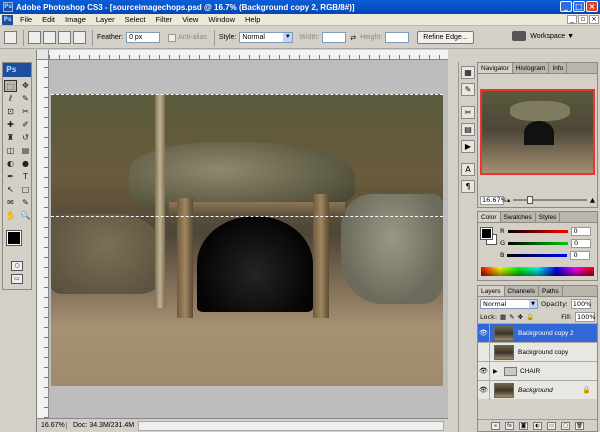 The image size is (600, 432). What do you see at coordinates (291, 425) in the screenshot?
I see `horizontal-scrollbar` at bounding box center [291, 425].